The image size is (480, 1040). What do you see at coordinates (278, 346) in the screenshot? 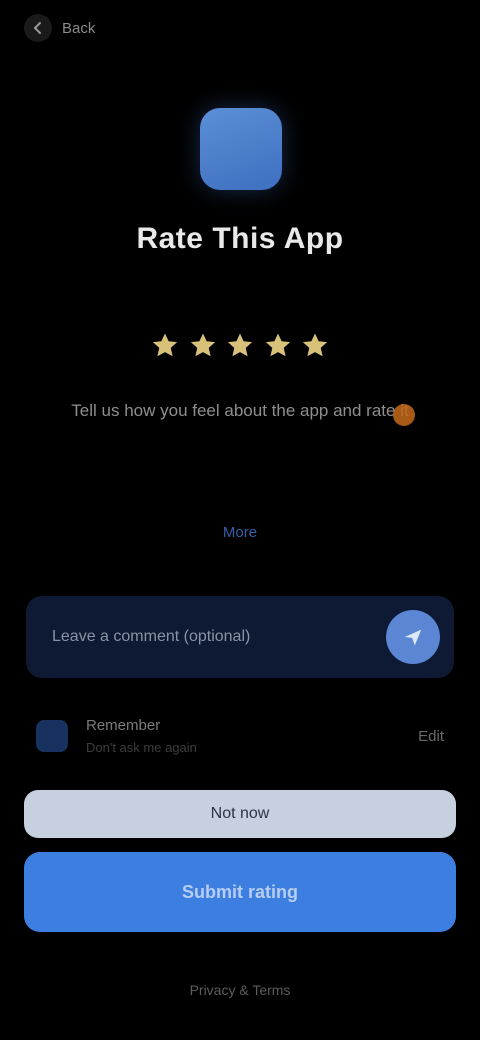
I see `star-4-icon` at bounding box center [278, 346].